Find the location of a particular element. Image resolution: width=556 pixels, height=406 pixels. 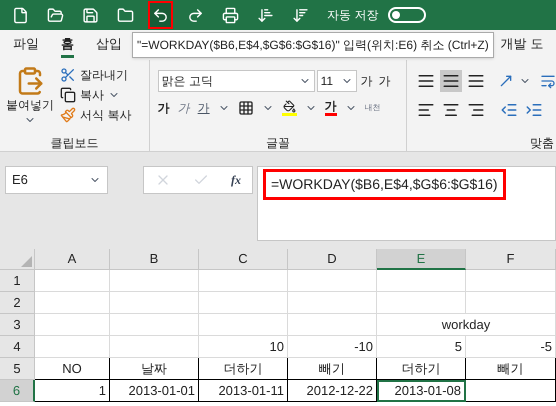

copy-button: 복사 is located at coordinates (96, 95).